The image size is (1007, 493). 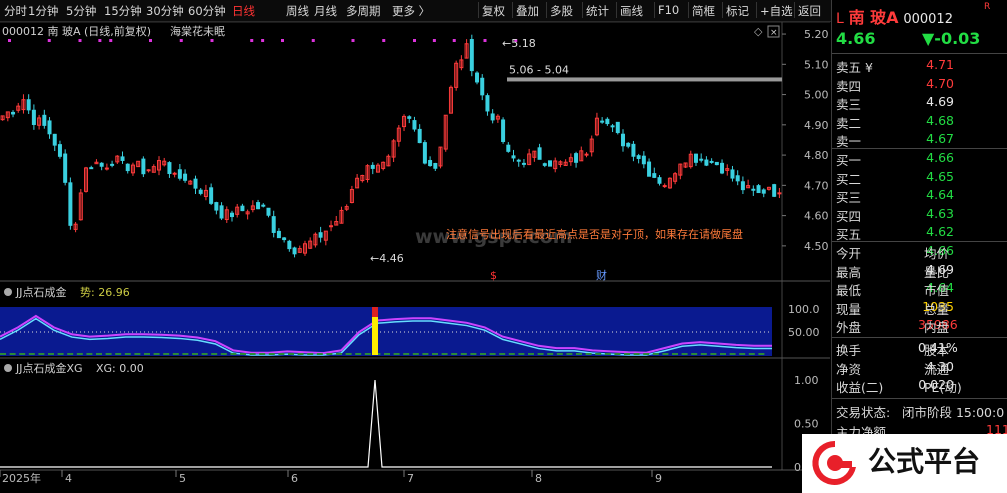 What do you see at coordinates (123, 11) in the screenshot?
I see `period-tab: 15分钟` at bounding box center [123, 11].